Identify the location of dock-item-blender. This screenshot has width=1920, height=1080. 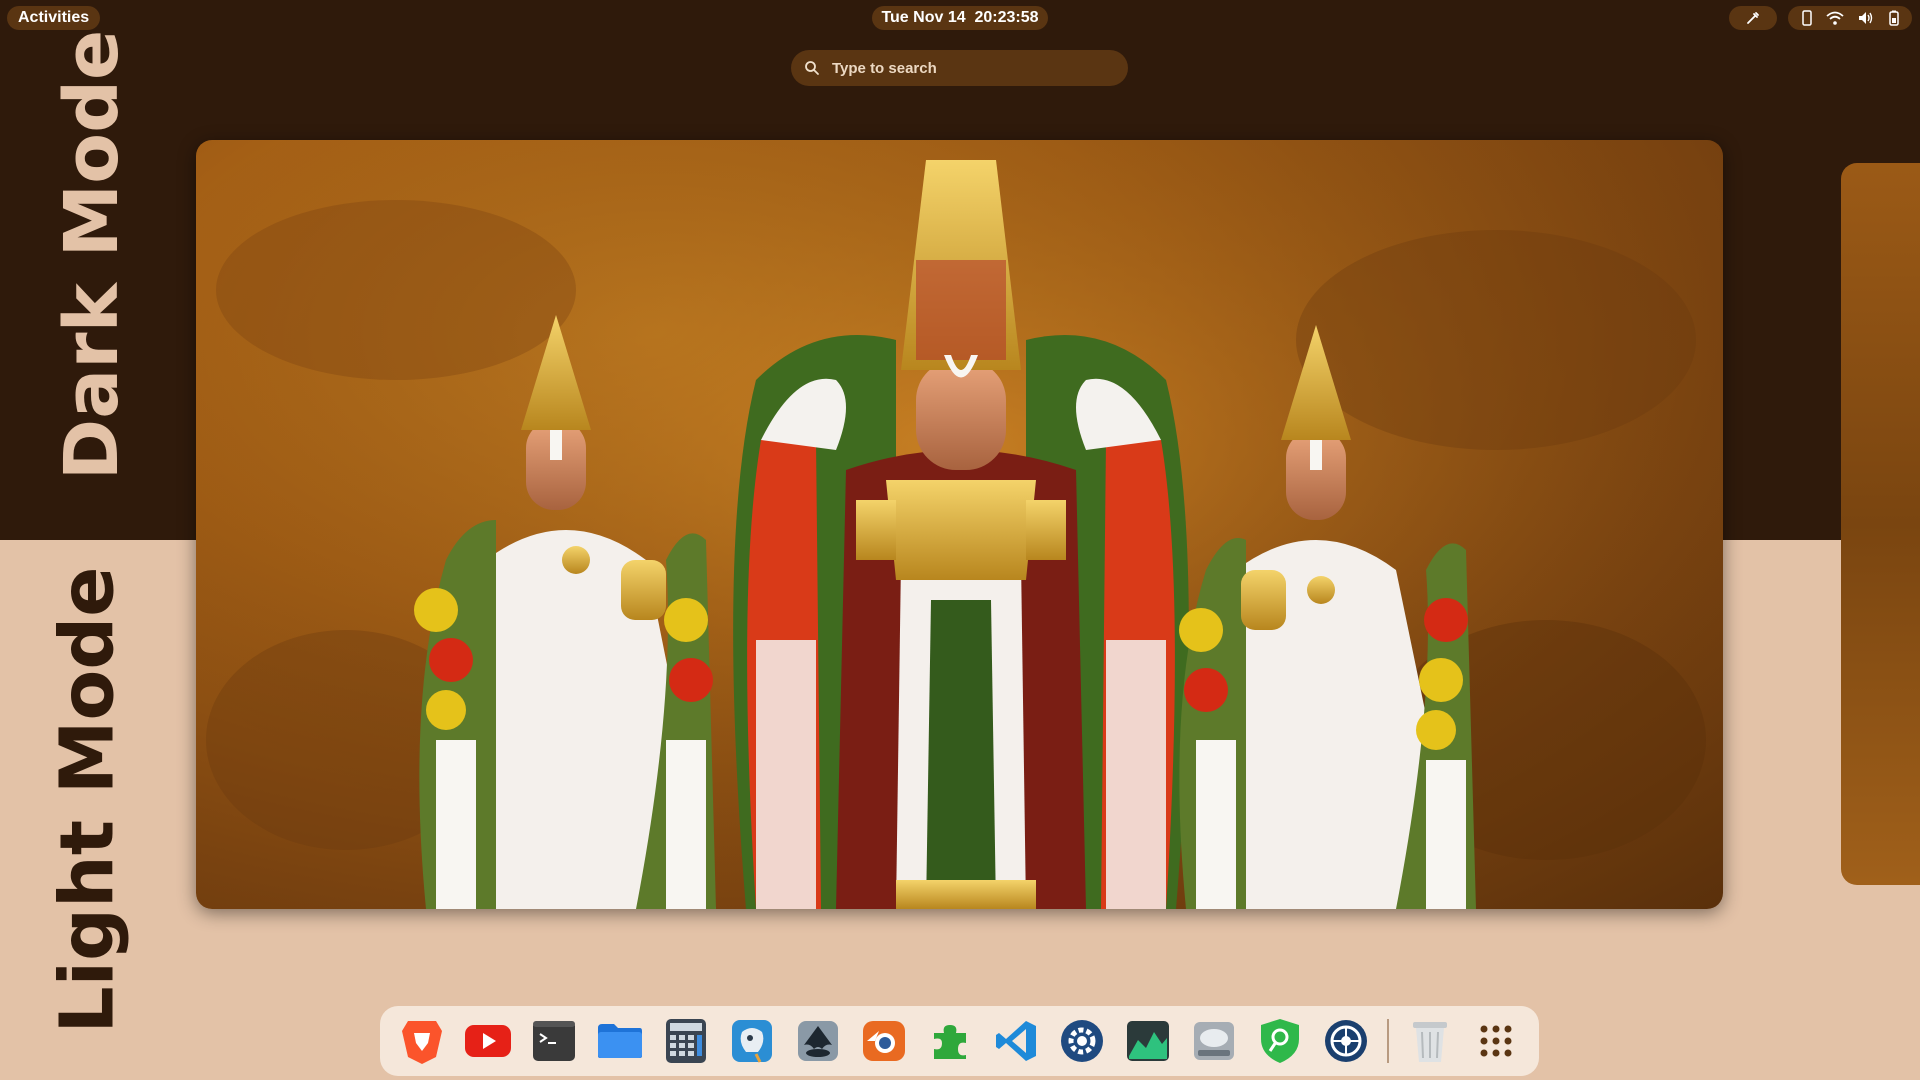
(884, 1041).